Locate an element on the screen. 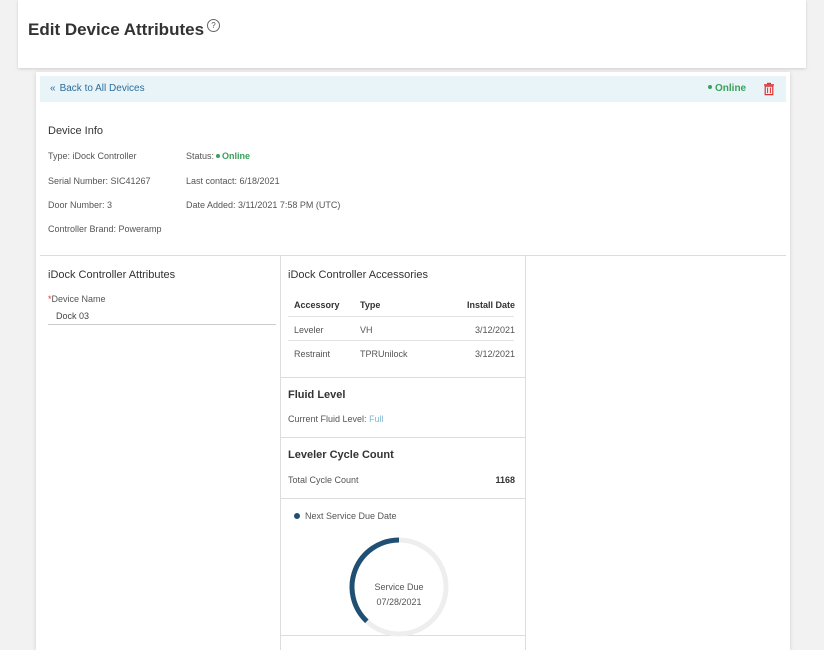 This screenshot has height=650, width=824. cycle-count-label: Total Cycle Count is located at coordinates (323, 480).